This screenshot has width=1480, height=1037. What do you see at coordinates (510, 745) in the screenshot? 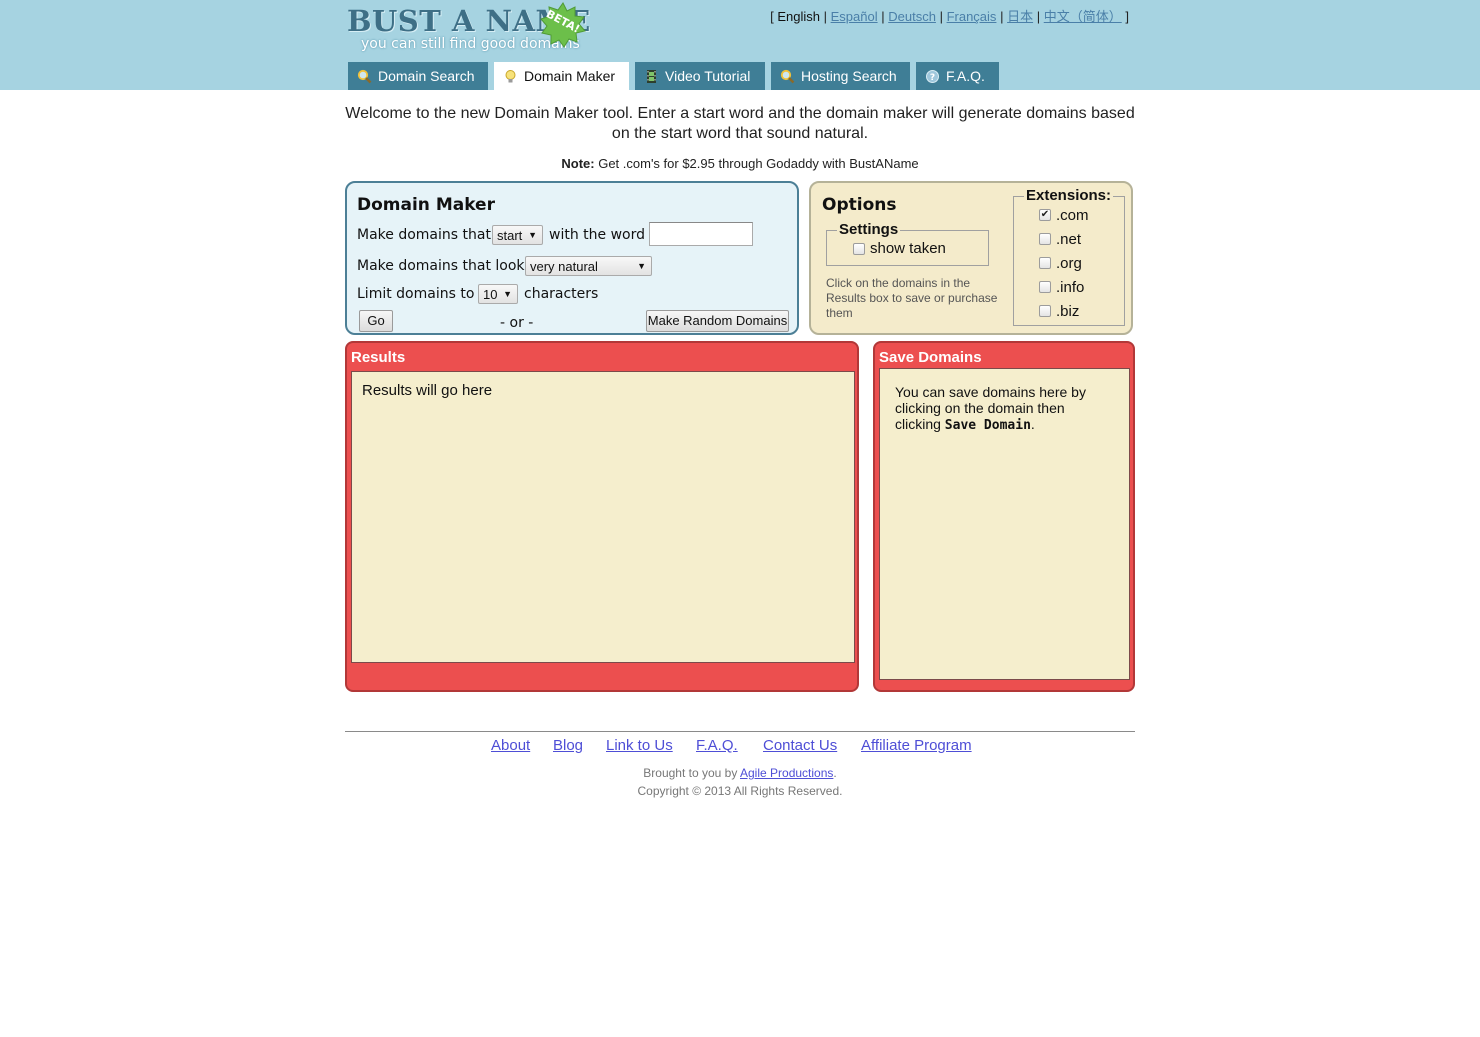
I see `footer-link-about: About` at bounding box center [510, 745].